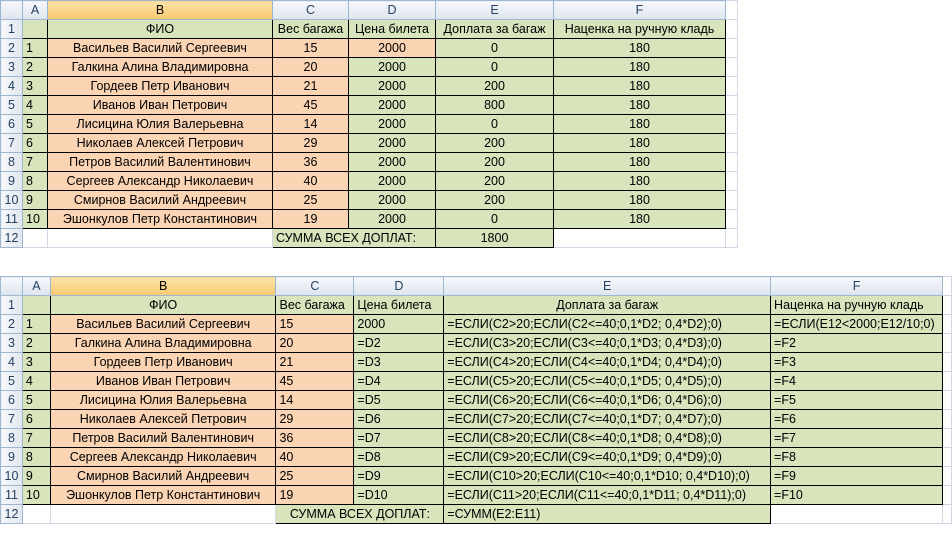 Image resolution: width=952 pixels, height=549 pixels. What do you see at coordinates (11, 324) in the screenshot?
I see `row-header: 2` at bounding box center [11, 324].